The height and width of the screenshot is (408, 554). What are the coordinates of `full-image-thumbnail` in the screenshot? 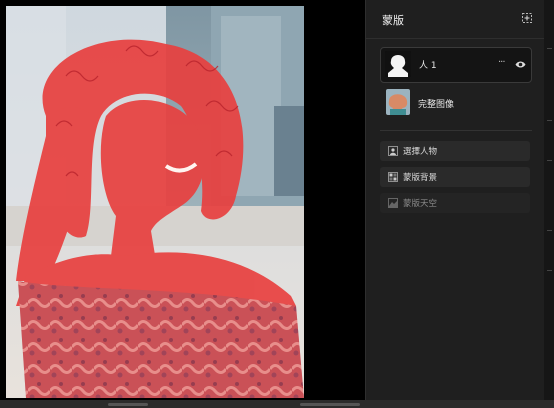 It's located at (398, 102).